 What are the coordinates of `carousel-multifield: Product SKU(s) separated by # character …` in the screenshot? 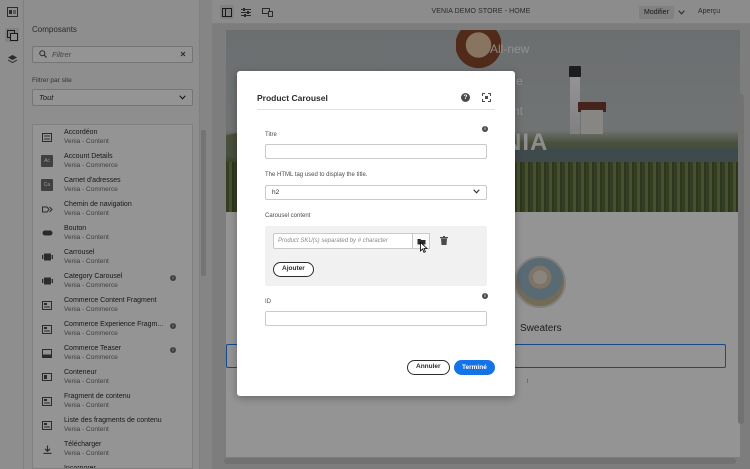 It's located at (376, 256).